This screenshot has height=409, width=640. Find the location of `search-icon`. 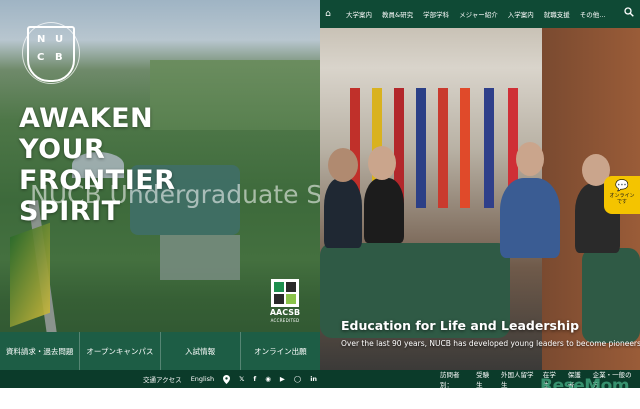

search-icon is located at coordinates (629, 12).